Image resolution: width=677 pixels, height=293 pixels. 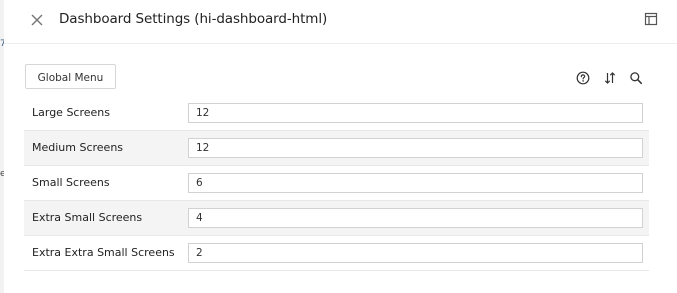 I want to click on setting-row-medium-screens: Medium Screens, so click(x=336, y=148).